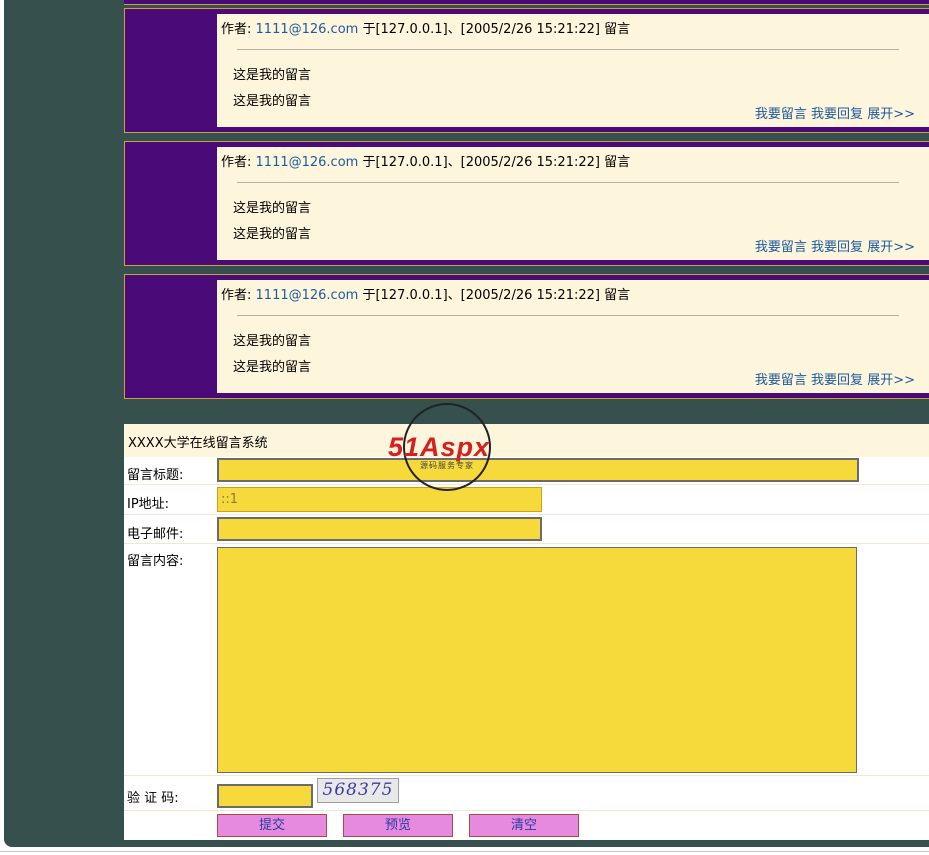  Describe the element at coordinates (272, 825) in the screenshot. I see `submit-button: 提交` at that location.